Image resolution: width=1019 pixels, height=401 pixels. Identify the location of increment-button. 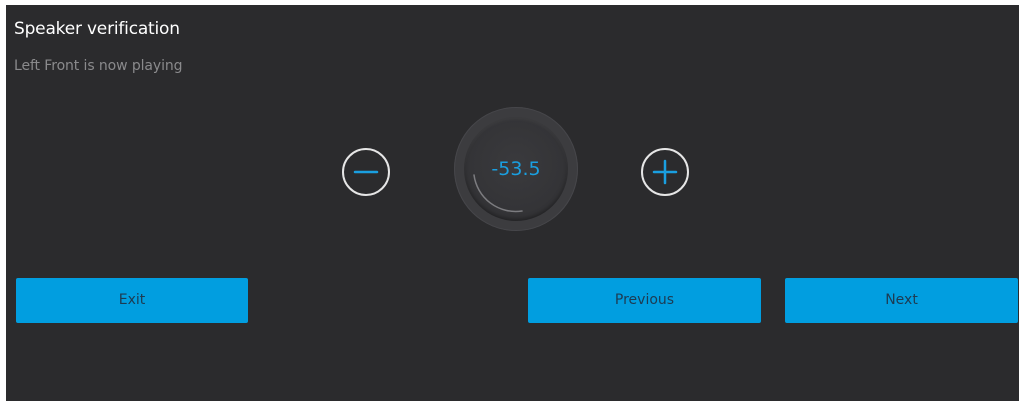
(665, 172).